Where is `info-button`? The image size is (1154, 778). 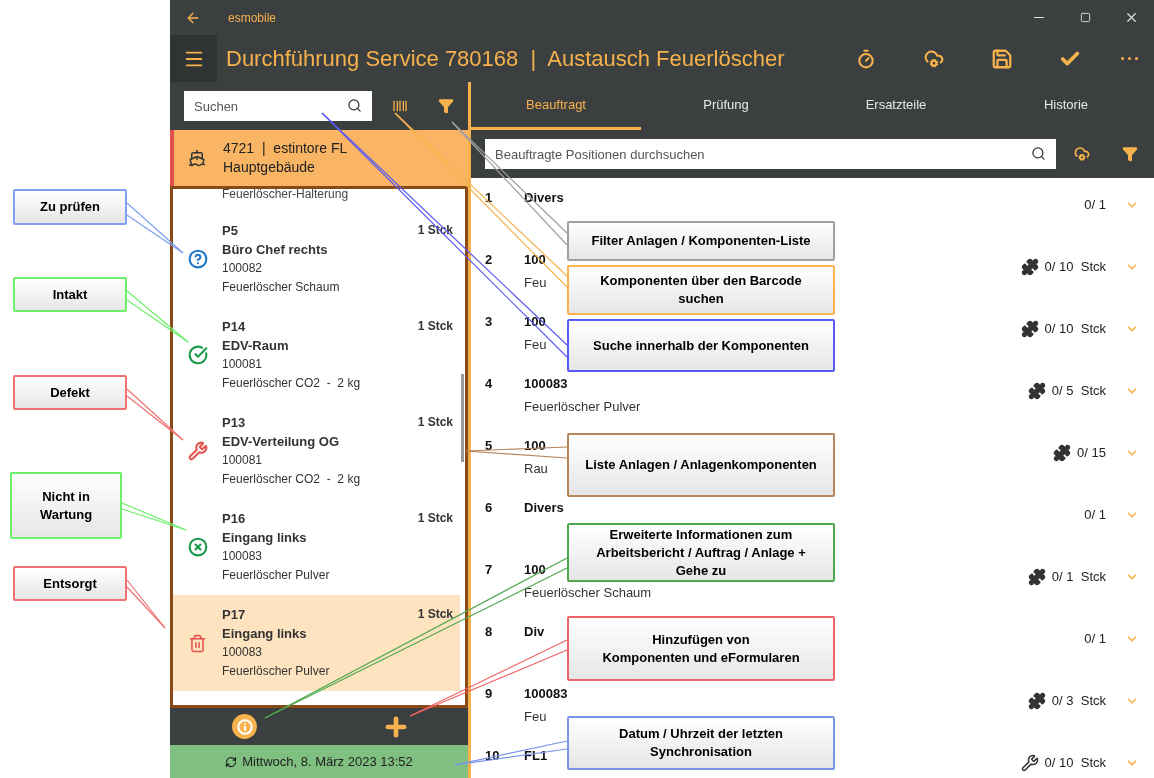
info-button is located at coordinates (244, 726).